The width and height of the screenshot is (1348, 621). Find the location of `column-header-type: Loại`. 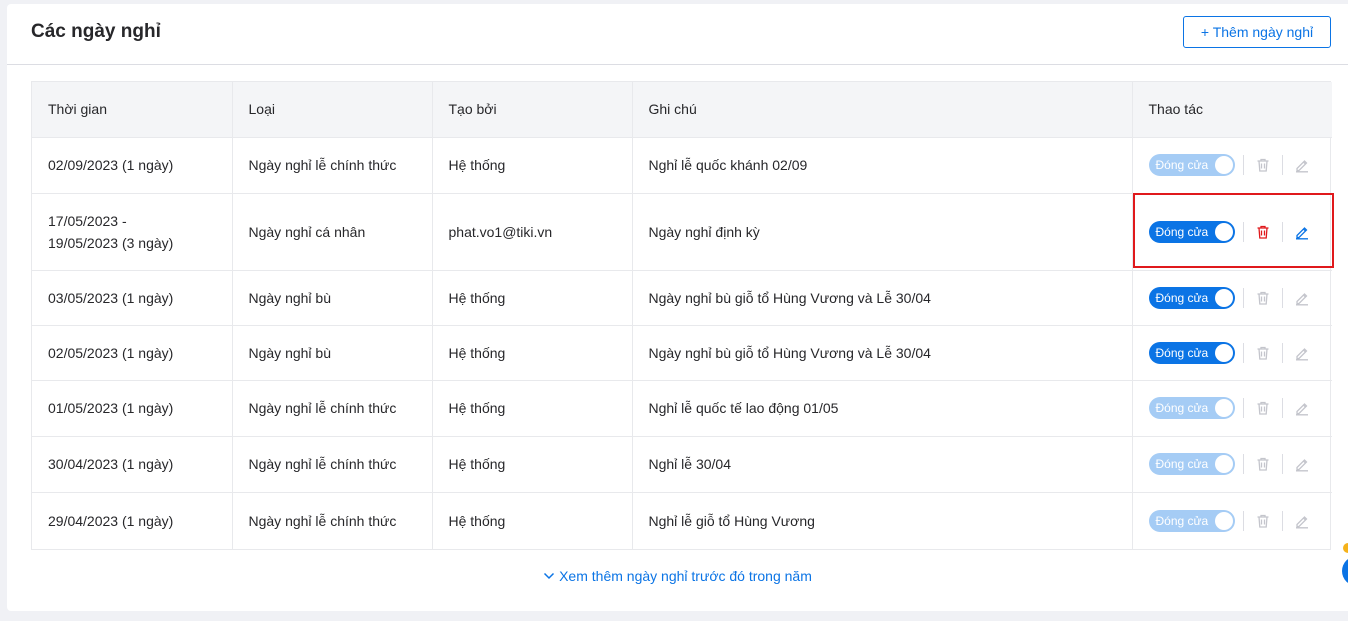

column-header-type: Loại is located at coordinates (332, 109).